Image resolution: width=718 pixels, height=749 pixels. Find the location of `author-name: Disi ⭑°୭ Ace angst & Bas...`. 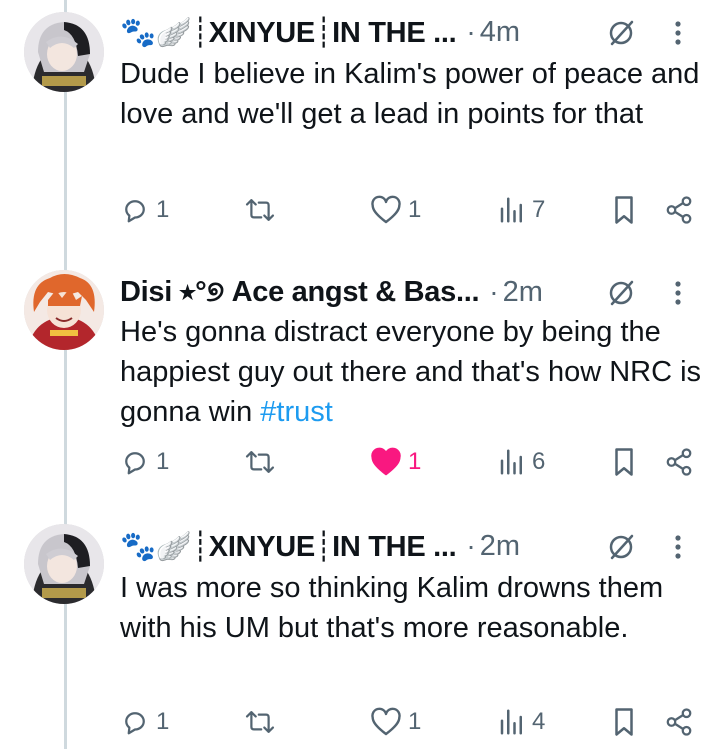

author-name: Disi ⭑°୭ Ace angst & Bas... is located at coordinates (299, 292).